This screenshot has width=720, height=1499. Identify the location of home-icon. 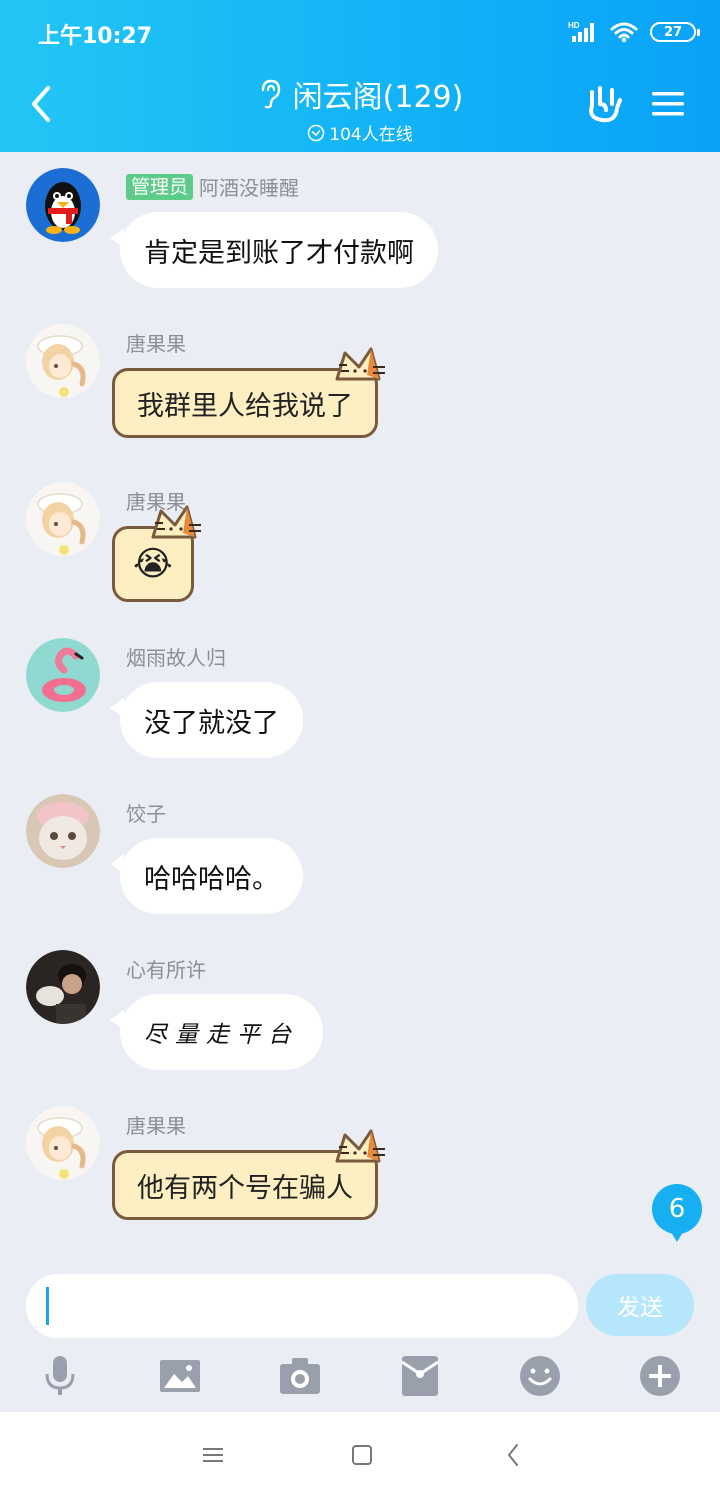
(362, 1455).